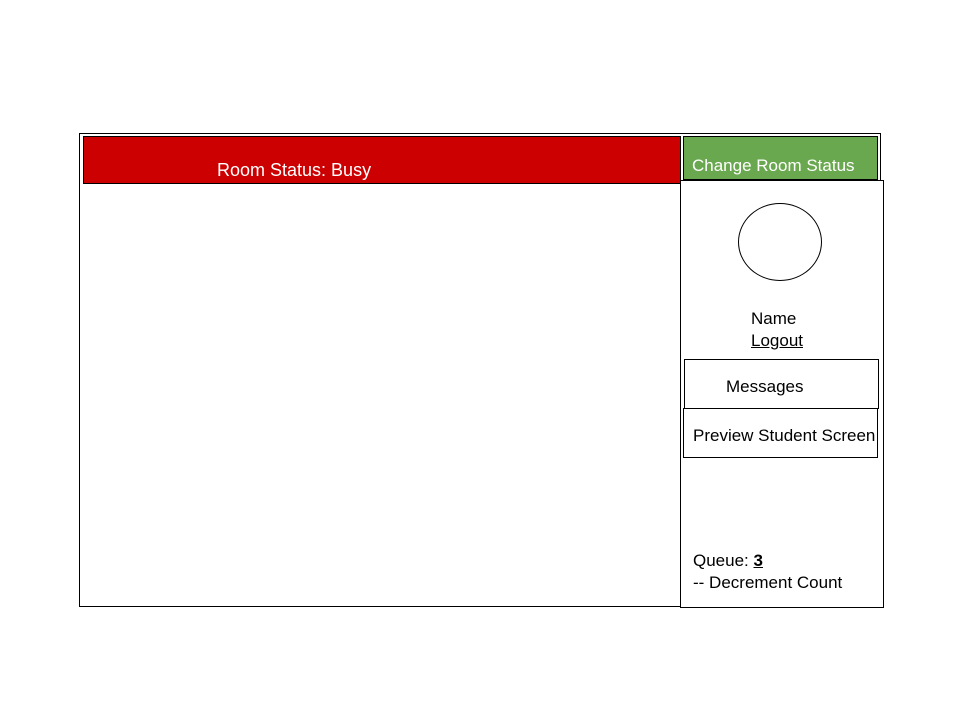  I want to click on queue-status: Queue: 3, so click(728, 561).